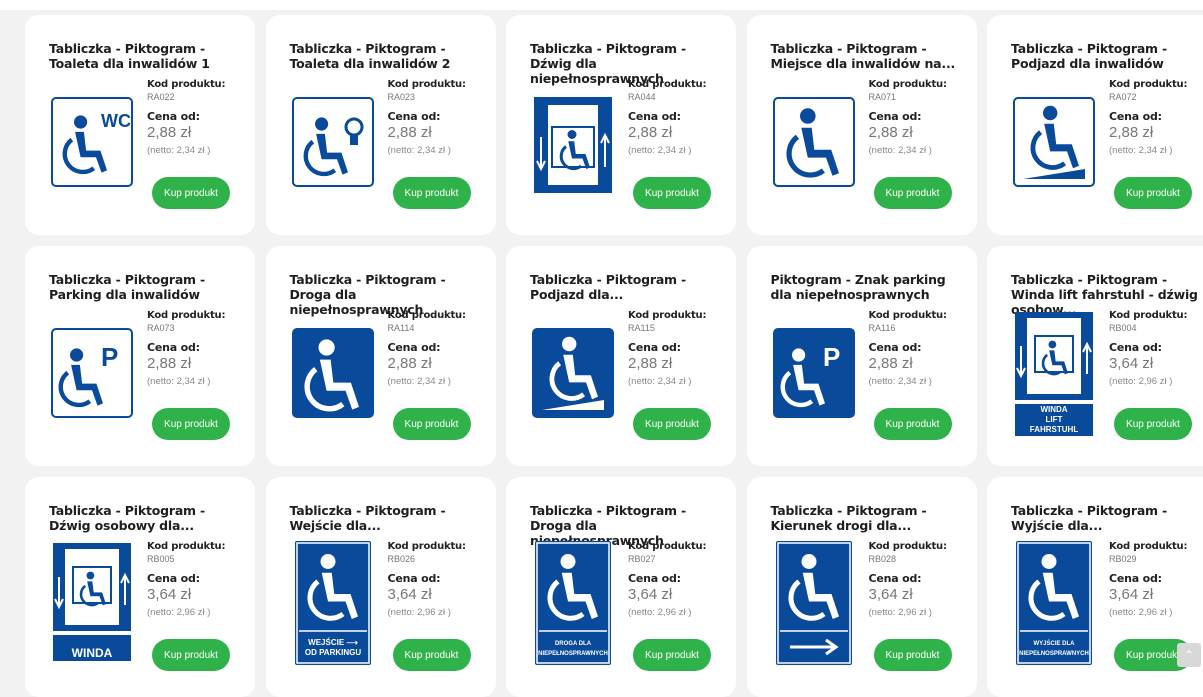  Describe the element at coordinates (161, 97) in the screenshot. I see `product-code: RA022` at that location.